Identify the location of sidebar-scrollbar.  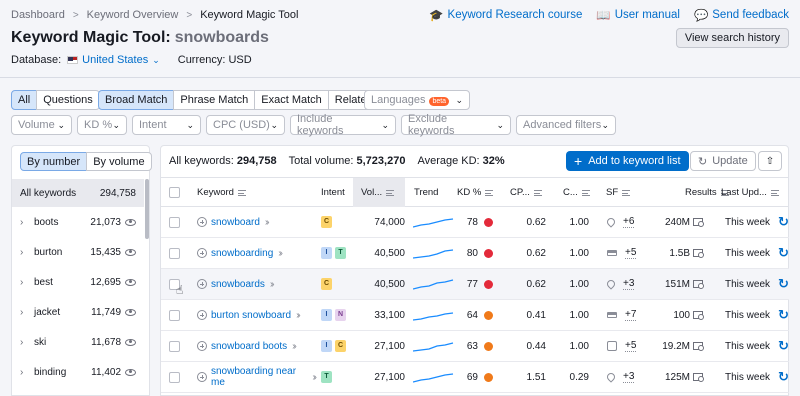
(147, 209).